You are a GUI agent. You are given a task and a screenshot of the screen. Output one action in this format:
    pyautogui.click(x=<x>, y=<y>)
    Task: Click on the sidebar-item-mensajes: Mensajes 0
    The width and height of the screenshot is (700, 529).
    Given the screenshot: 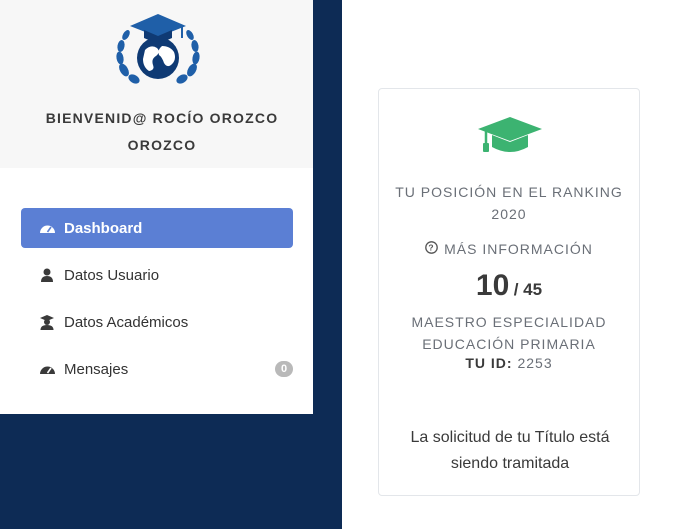 What is the action you would take?
    pyautogui.click(x=157, y=369)
    